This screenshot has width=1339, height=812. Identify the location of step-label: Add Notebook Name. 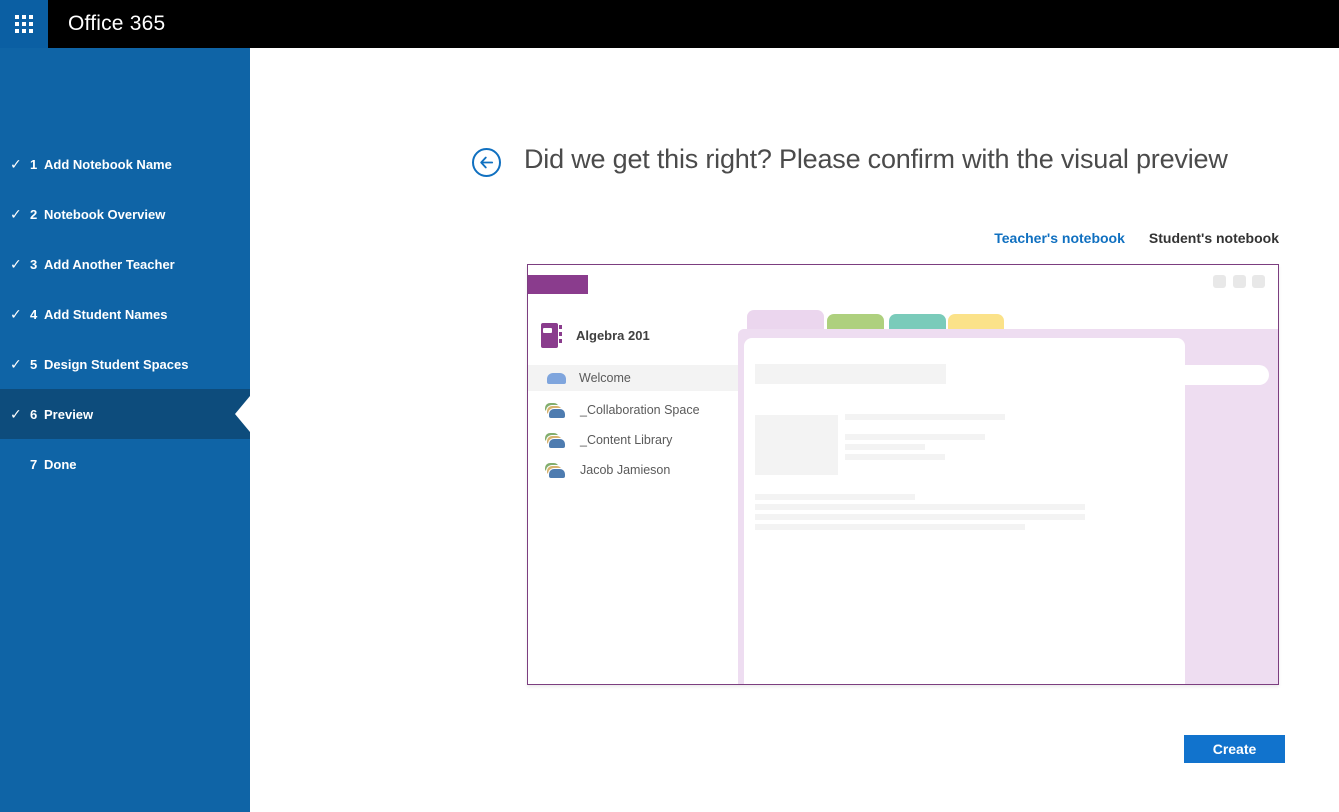
(108, 164).